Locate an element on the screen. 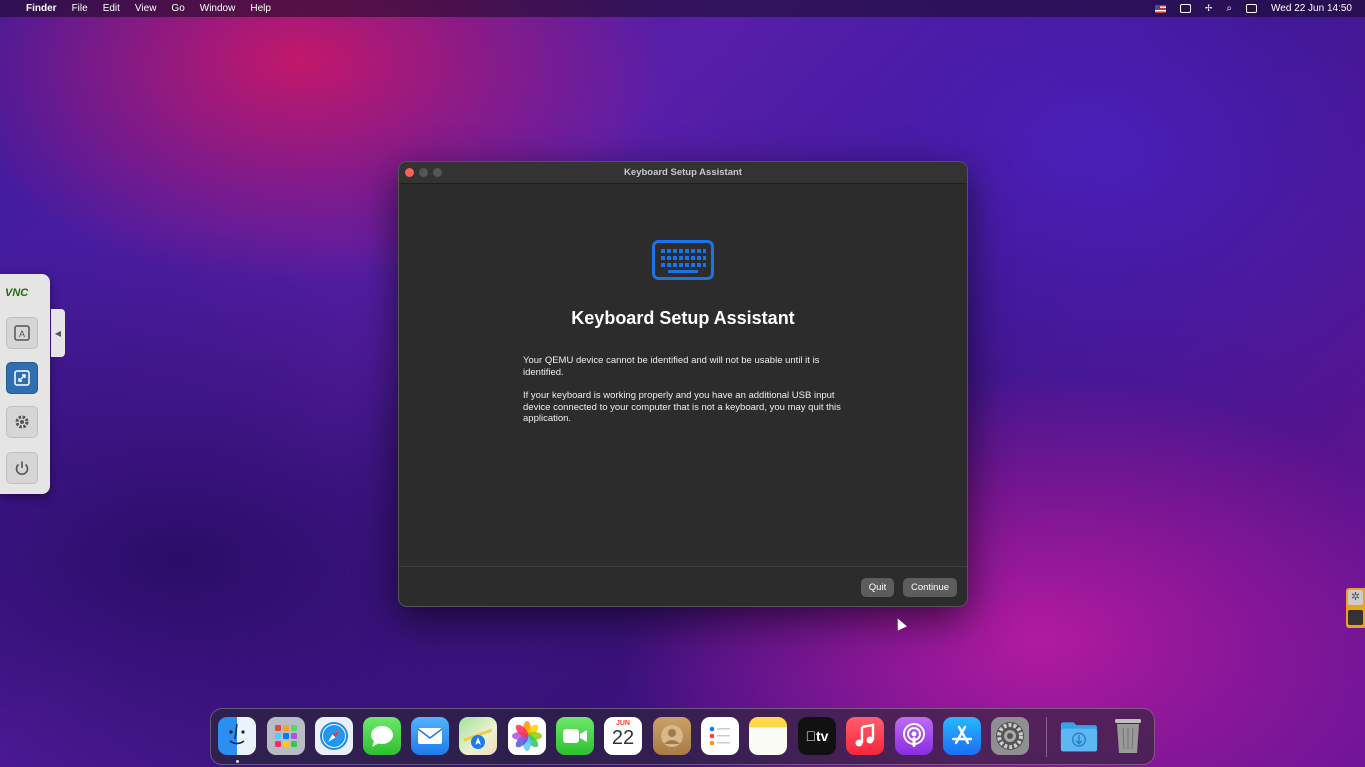  menu-view: View is located at coordinates (146, 8).